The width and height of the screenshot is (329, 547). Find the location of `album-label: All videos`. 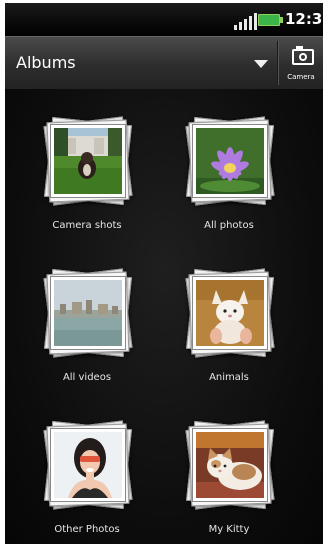

album-label: All videos is located at coordinates (87, 377).